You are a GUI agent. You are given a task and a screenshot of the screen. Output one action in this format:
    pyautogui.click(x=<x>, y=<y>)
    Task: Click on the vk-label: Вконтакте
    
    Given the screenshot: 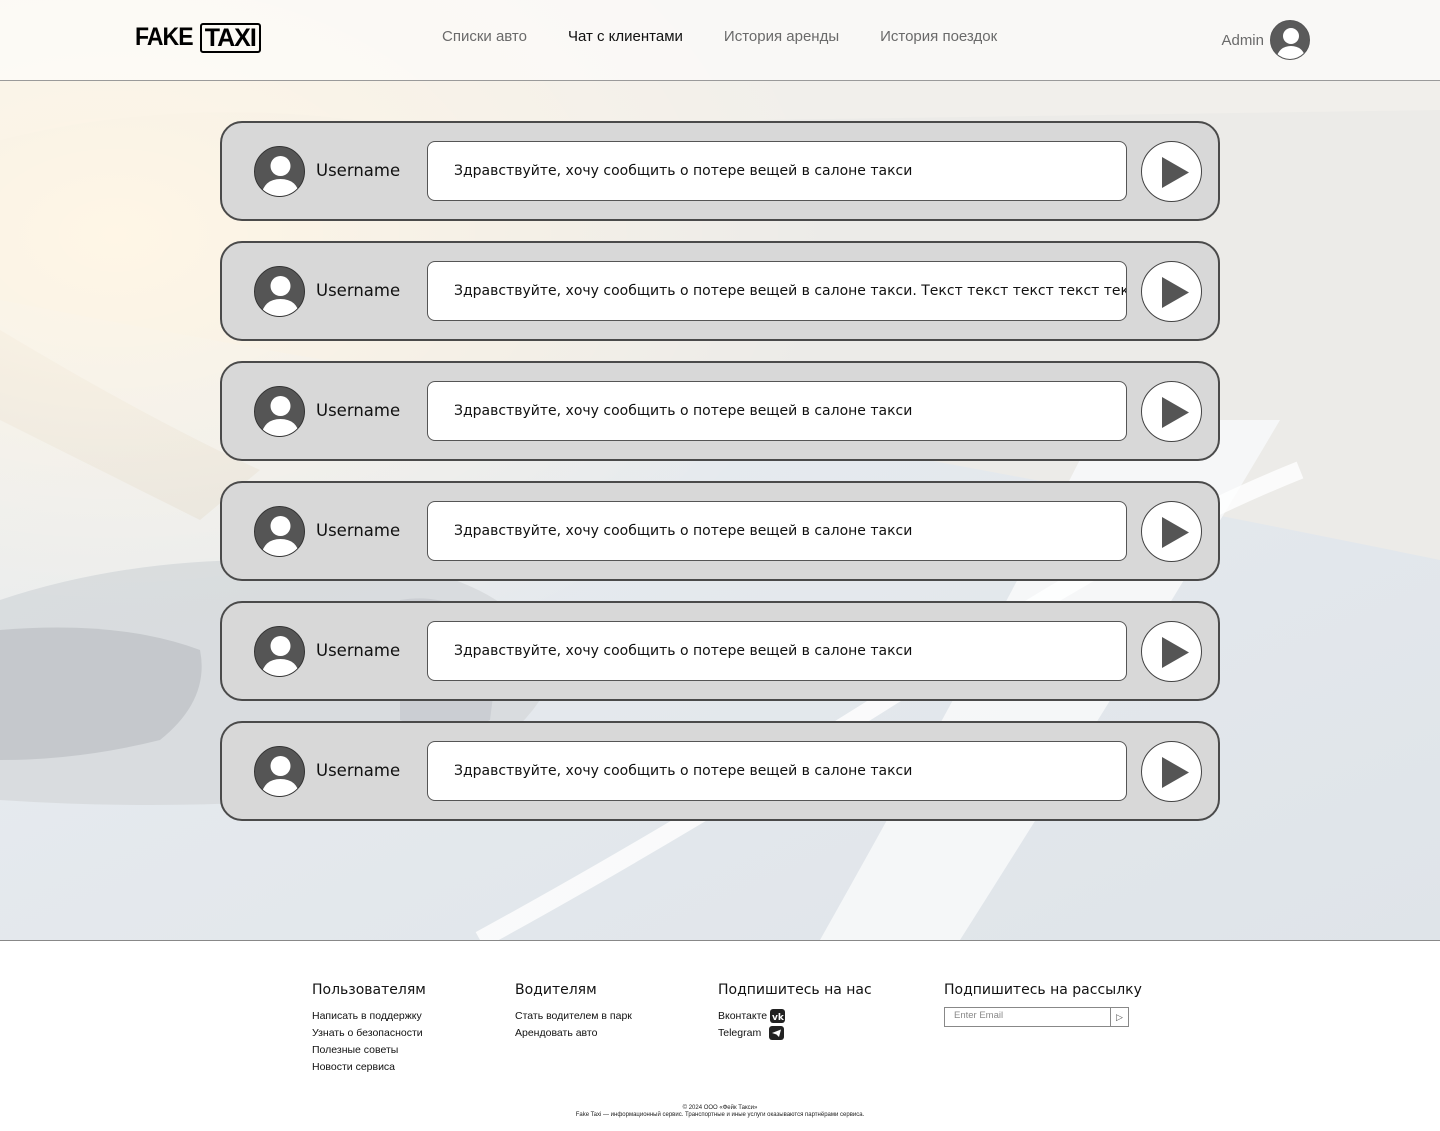 What is the action you would take?
    pyautogui.click(x=743, y=1015)
    